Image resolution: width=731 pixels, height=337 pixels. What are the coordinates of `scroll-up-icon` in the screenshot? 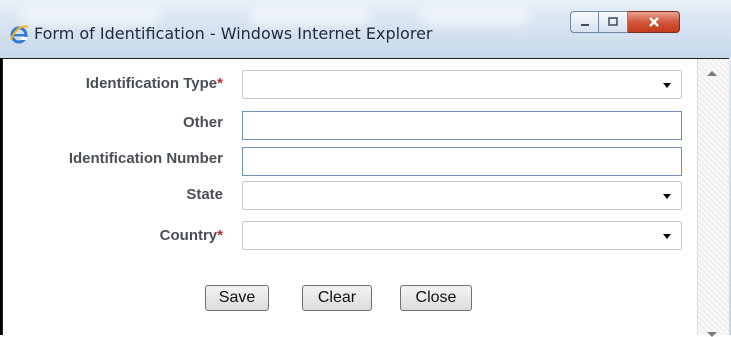 It's located at (712, 73).